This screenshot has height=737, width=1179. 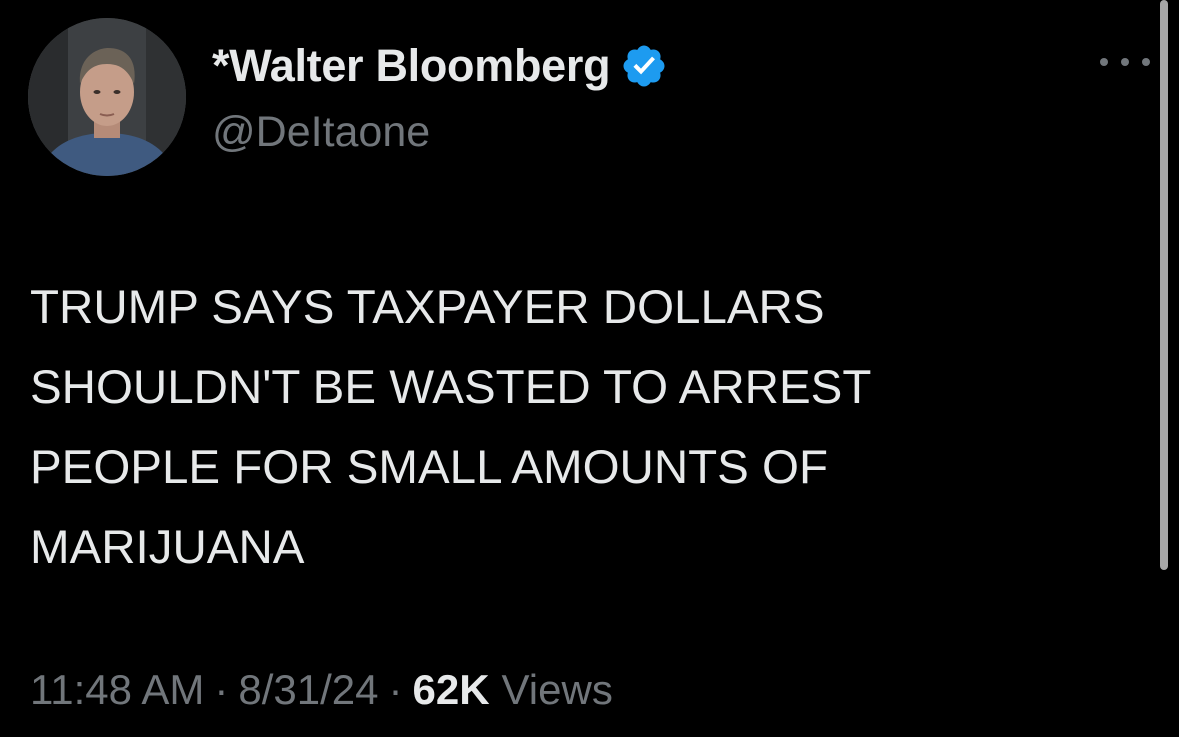 I want to click on tweet-meta: 11:48 AM · 8/31/24 · 62K Views, so click(x=321, y=690).